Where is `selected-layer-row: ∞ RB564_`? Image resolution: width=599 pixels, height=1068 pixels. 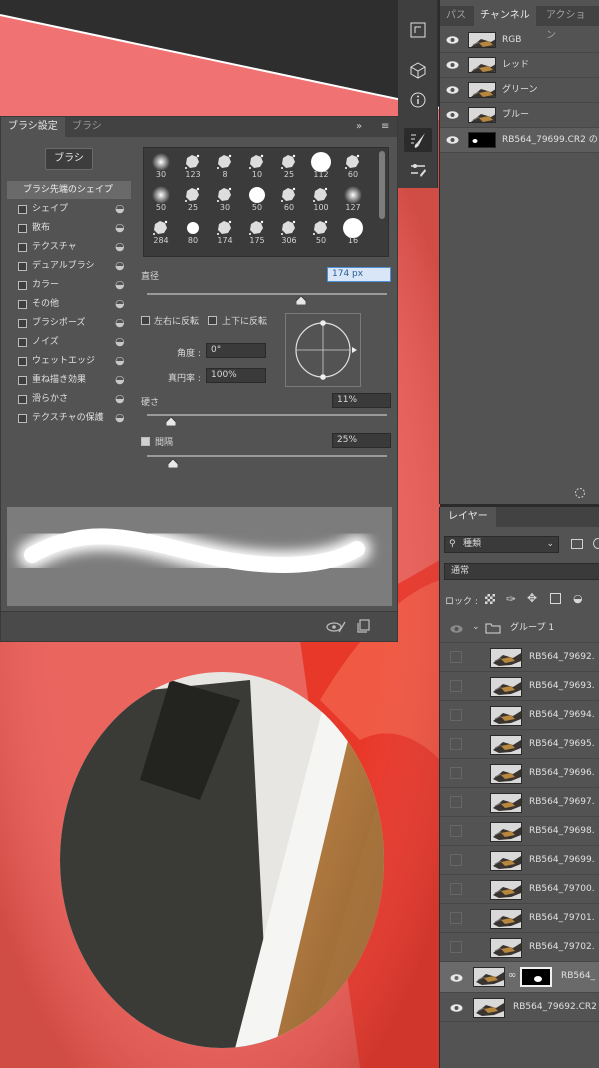
selected-layer-row: ∞ RB564_ is located at coordinates (519, 977).